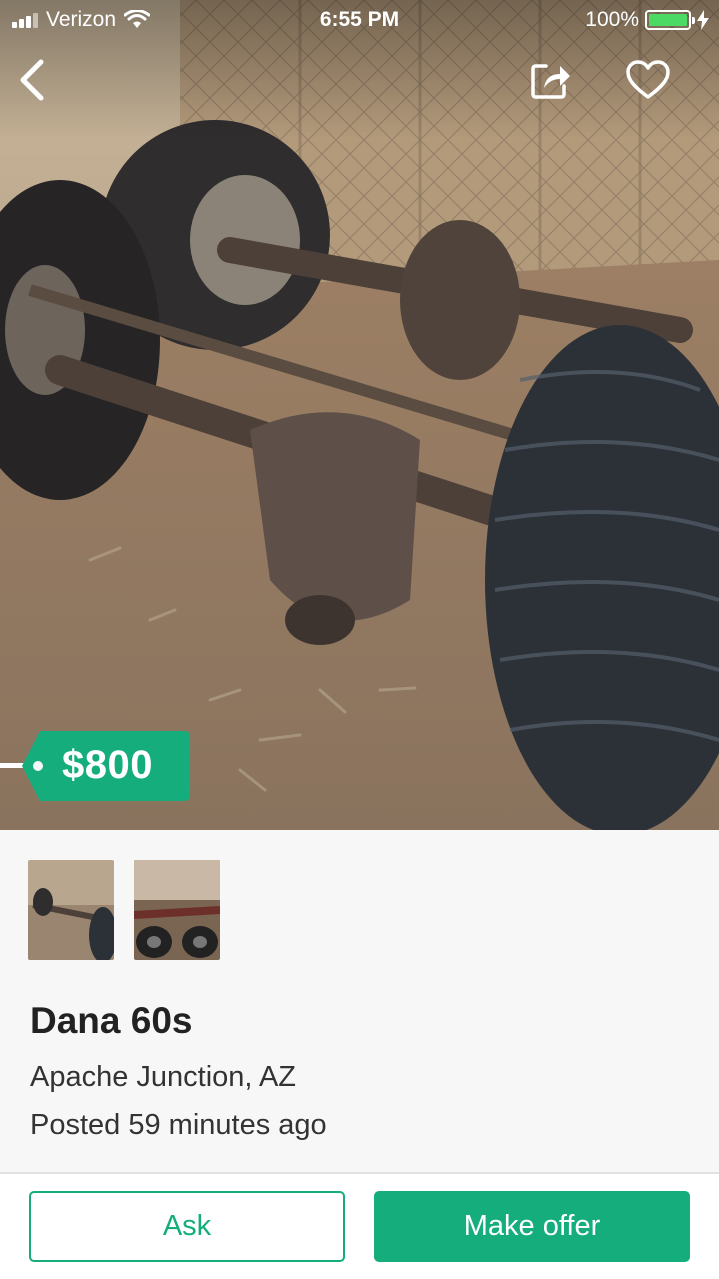  Describe the element at coordinates (124, 910) in the screenshot. I see `photo-thumbnails` at that location.